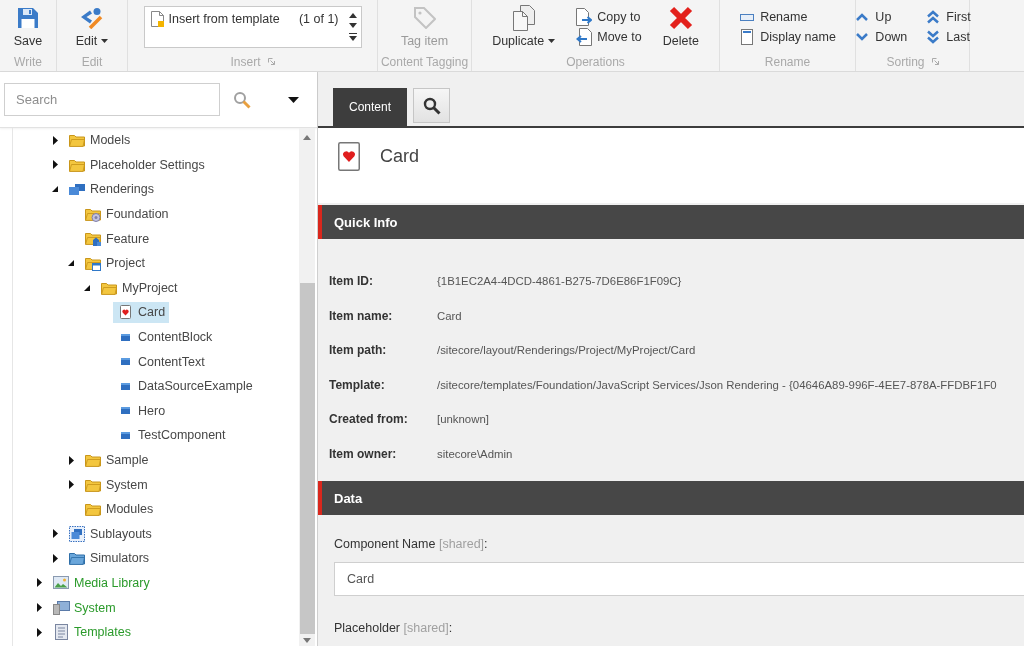 This screenshot has width=1024, height=646. Describe the element at coordinates (680, 26) in the screenshot. I see `ribbon-button: Delete` at that location.